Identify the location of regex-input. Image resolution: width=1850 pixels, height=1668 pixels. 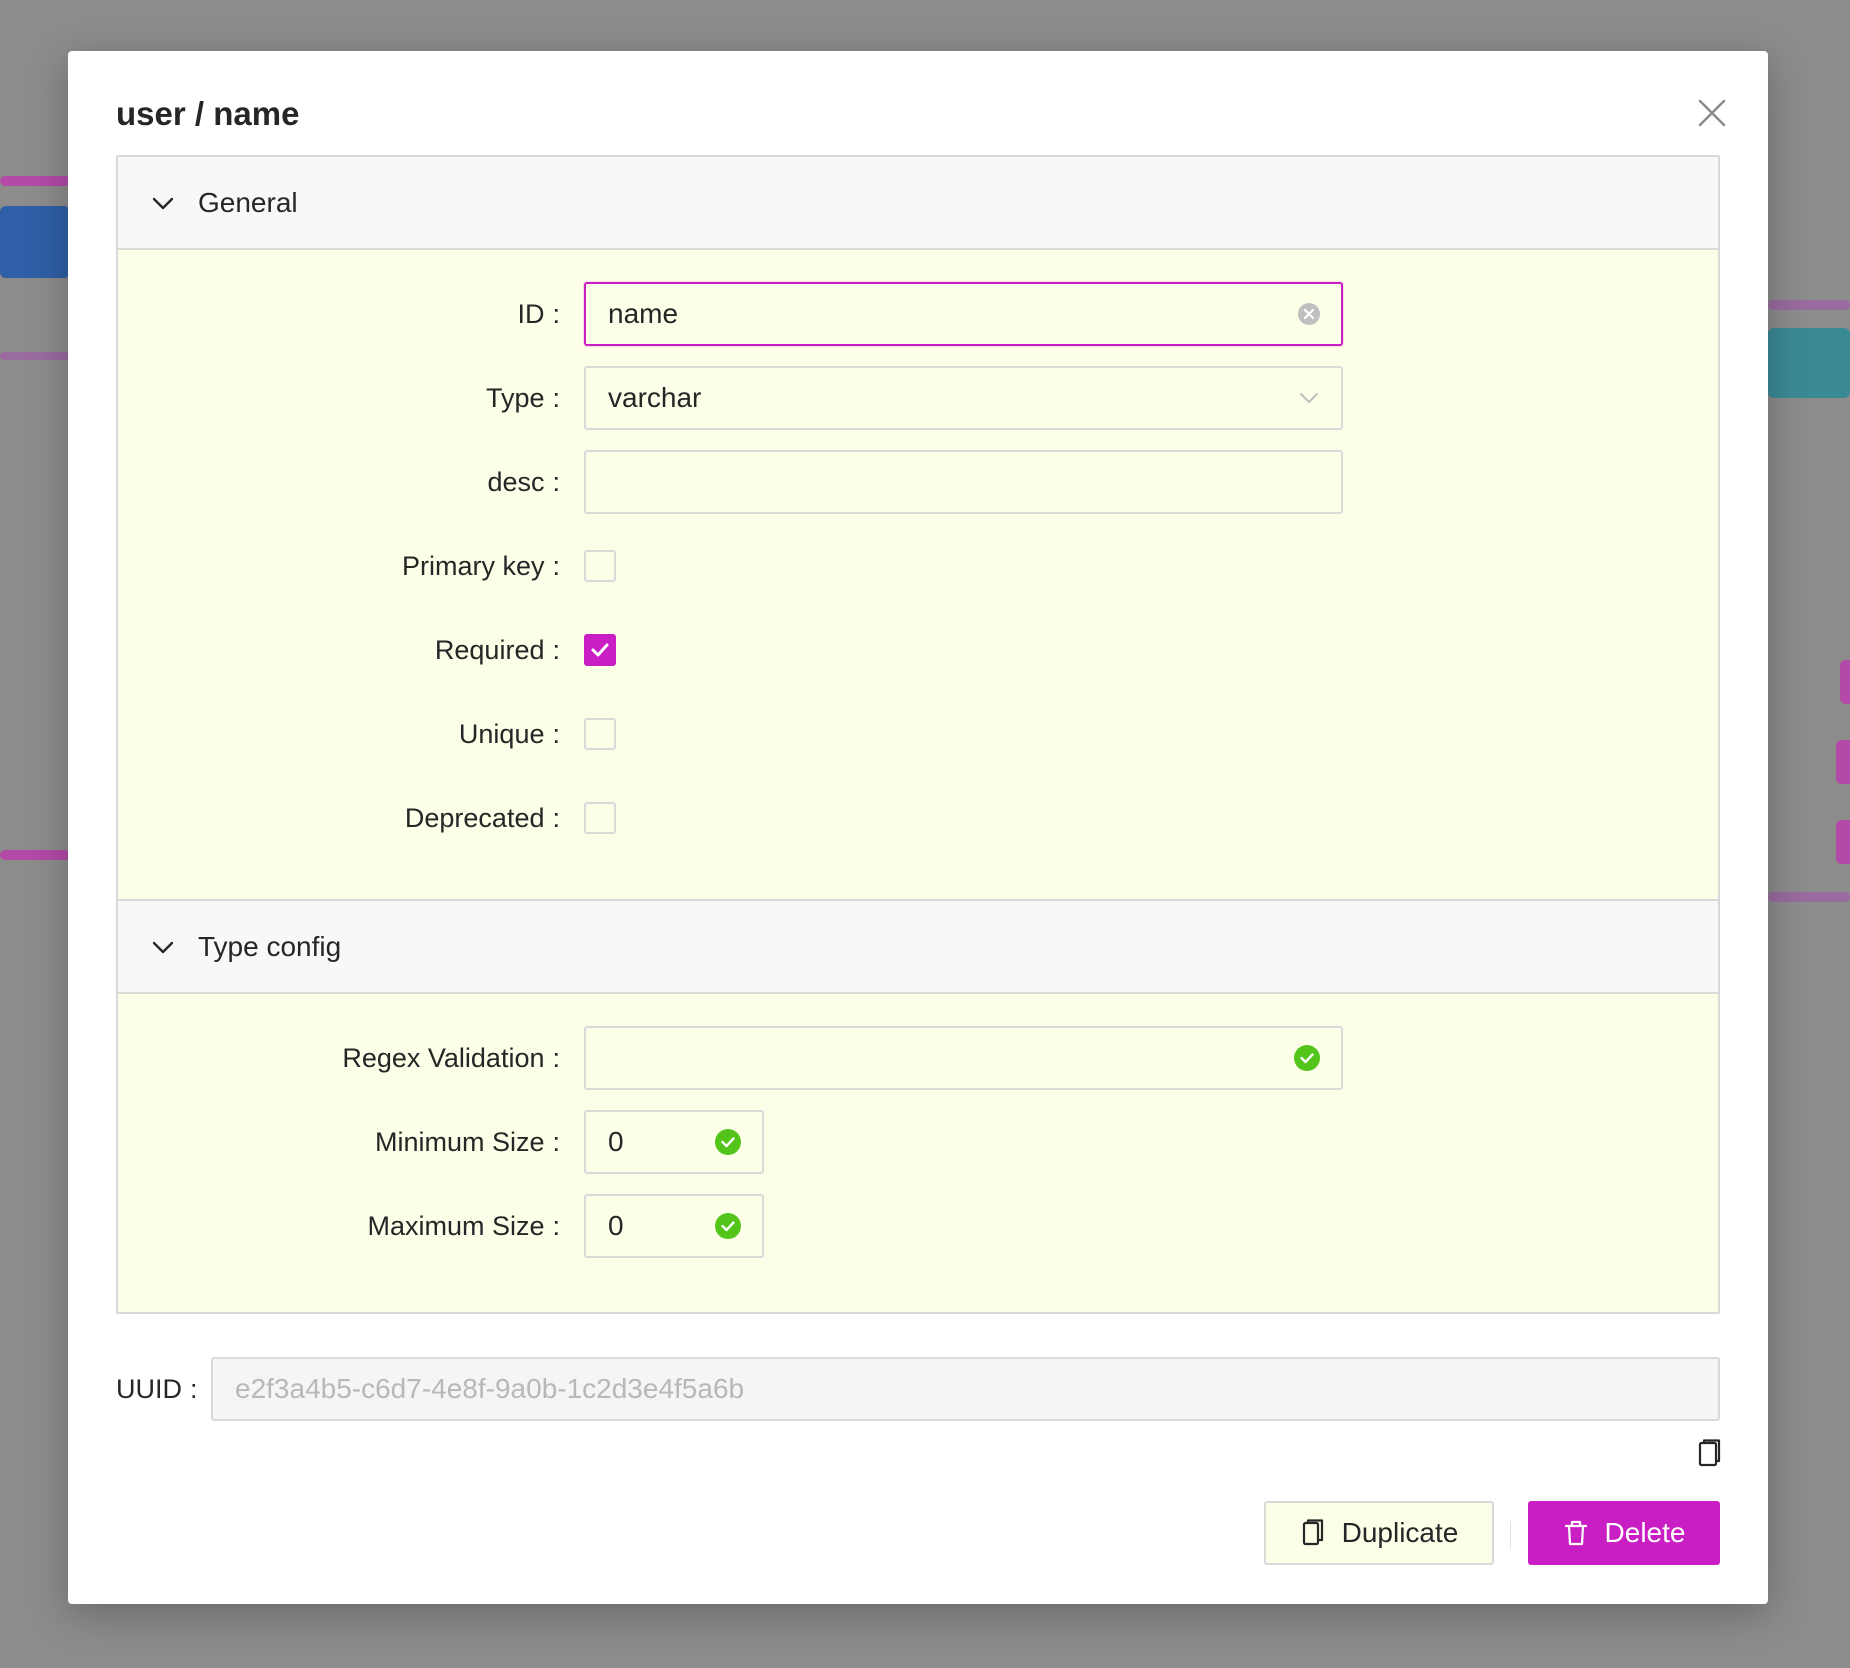
(963, 1058).